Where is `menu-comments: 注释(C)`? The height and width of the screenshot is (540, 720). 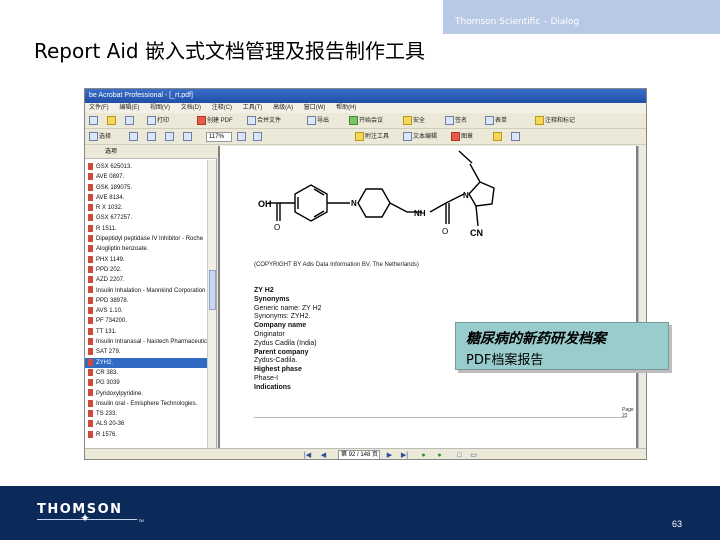
menu-comments: 注释(C) is located at coordinates (222, 108).